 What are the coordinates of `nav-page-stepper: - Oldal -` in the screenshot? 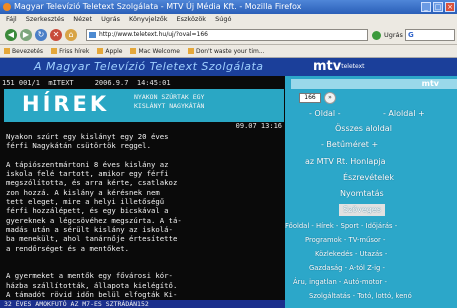 It's located at (325, 114).